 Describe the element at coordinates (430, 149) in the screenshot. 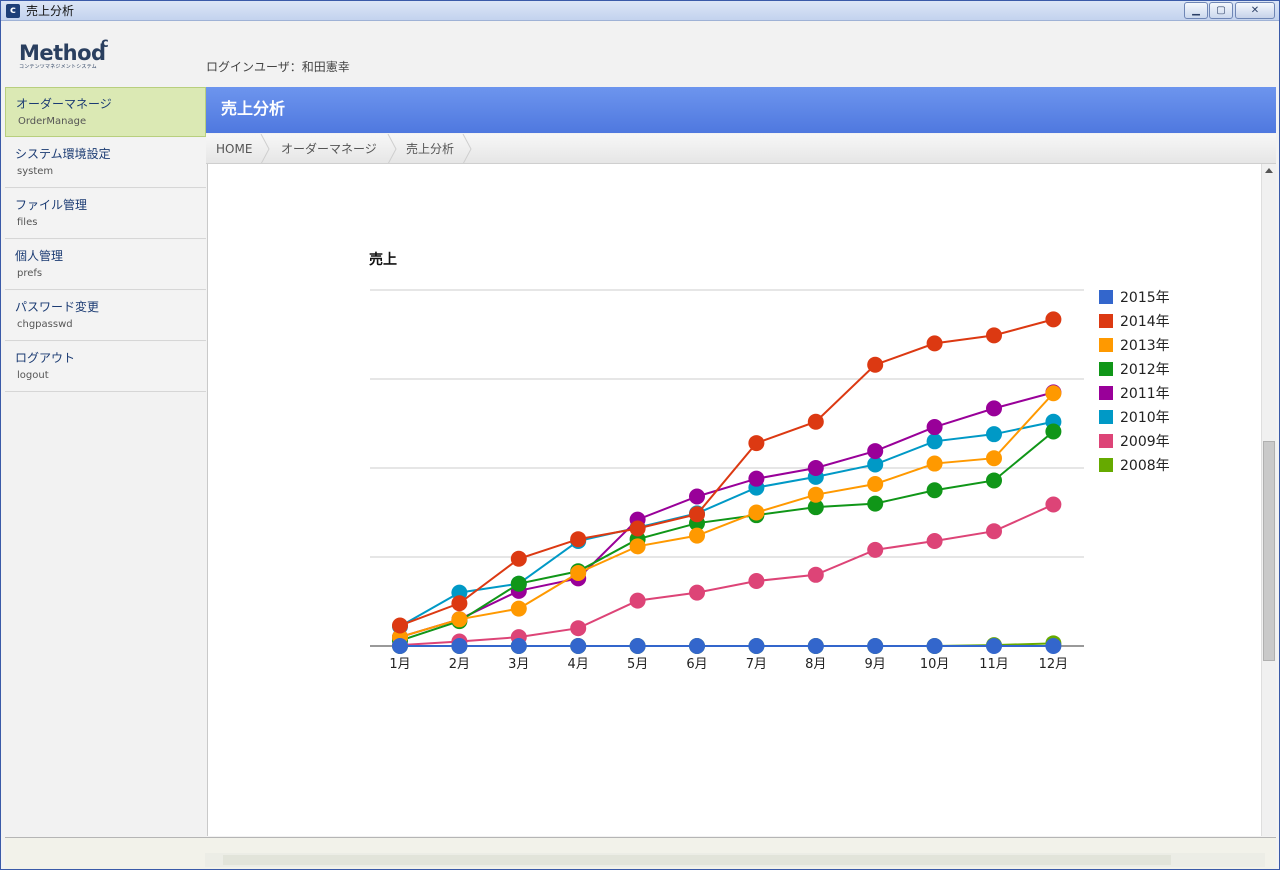

I see `breadcrumb-current: 売上分析` at that location.